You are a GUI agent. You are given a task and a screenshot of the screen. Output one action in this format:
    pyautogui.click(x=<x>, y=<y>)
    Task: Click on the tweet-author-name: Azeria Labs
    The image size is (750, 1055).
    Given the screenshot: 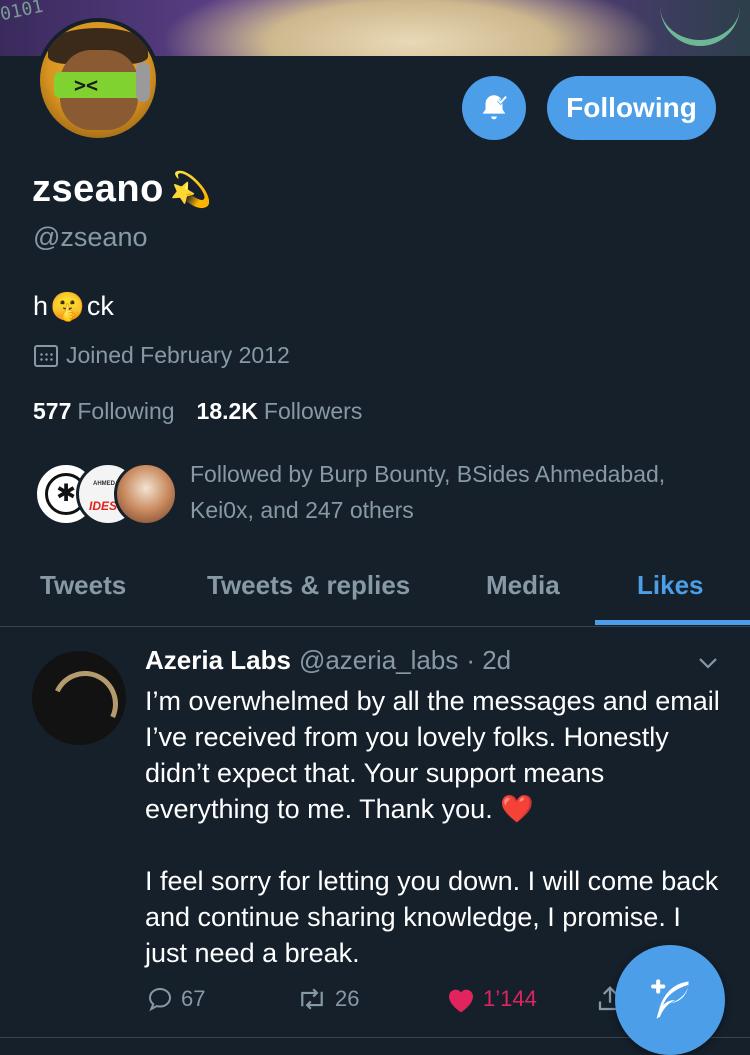 What is the action you would take?
    pyautogui.click(x=218, y=660)
    